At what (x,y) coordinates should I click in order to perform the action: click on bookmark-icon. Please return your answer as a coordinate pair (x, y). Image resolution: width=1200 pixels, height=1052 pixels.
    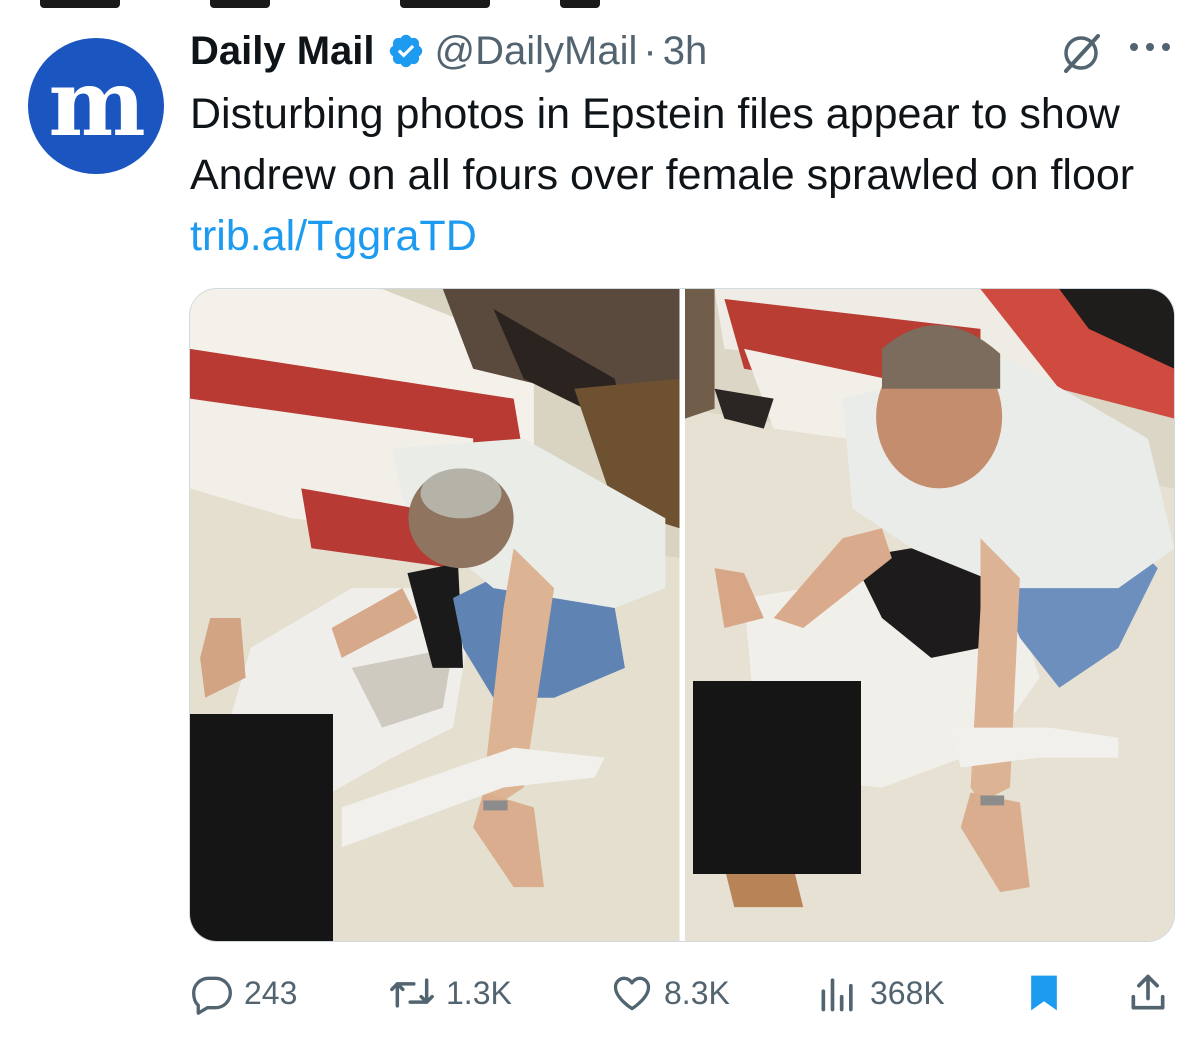
    Looking at the image, I should click on (1044, 993).